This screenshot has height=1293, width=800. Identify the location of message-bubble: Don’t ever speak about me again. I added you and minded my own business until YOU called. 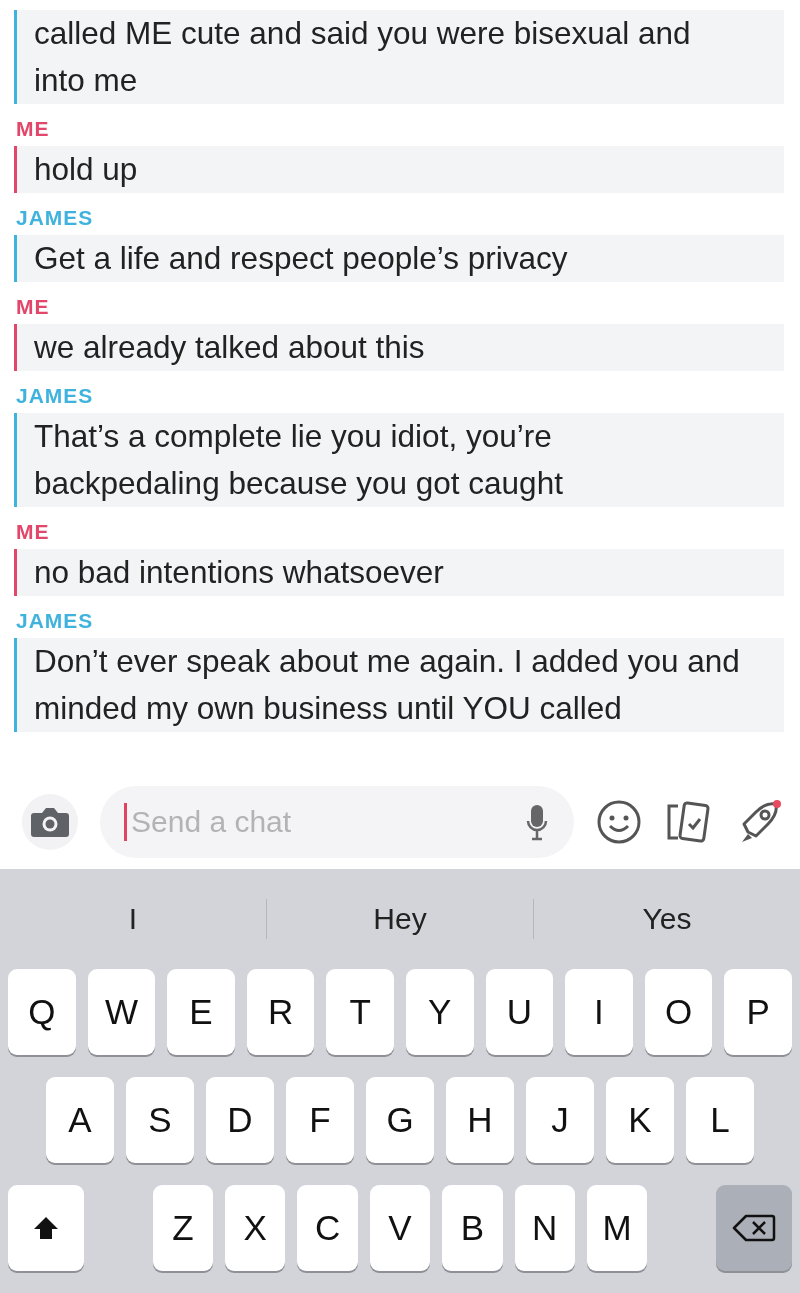
(399, 685).